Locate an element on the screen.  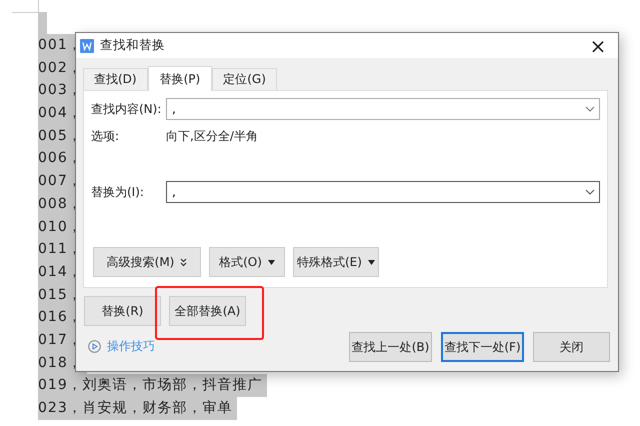
replace-button: 替换(R) is located at coordinates (122, 311).